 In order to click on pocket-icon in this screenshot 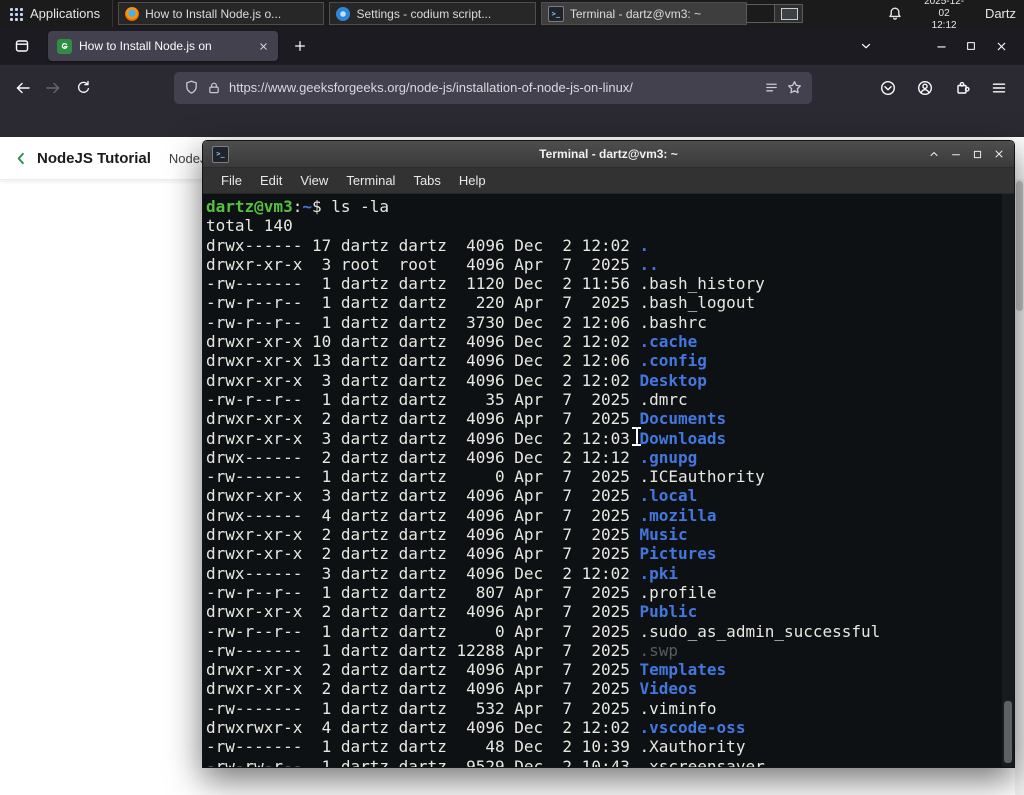, I will do `click(888, 88)`.